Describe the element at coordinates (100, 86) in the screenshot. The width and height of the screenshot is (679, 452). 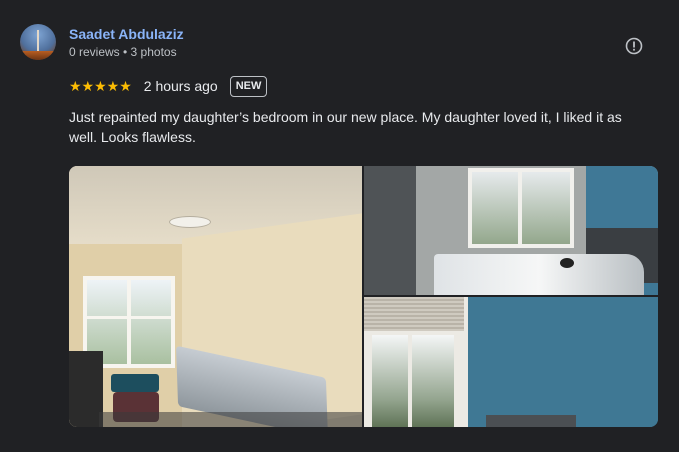
I see `star-rating: ★★★★★` at that location.